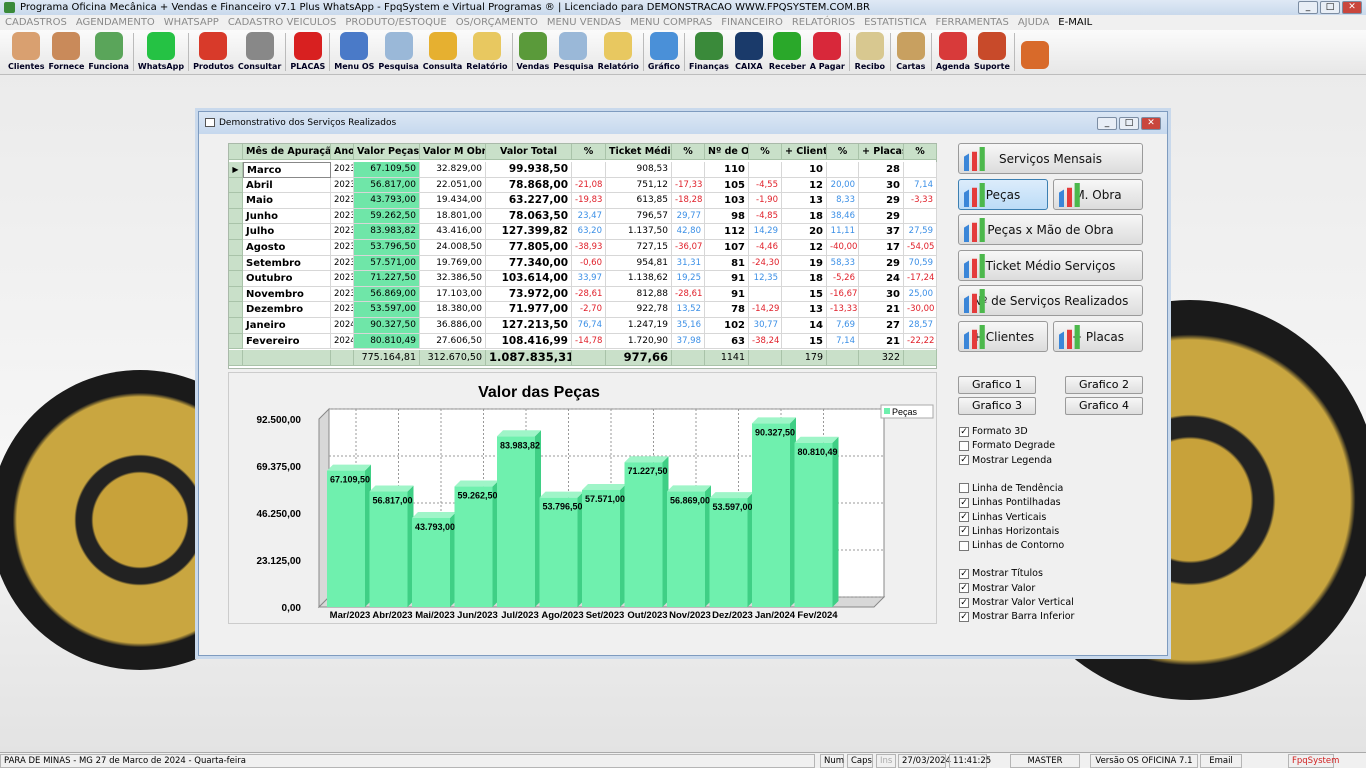 The width and height of the screenshot is (1366, 768). What do you see at coordinates (1050, 300) in the screenshot?
I see `services-count-button: Nº de Serviços Realizados` at bounding box center [1050, 300].